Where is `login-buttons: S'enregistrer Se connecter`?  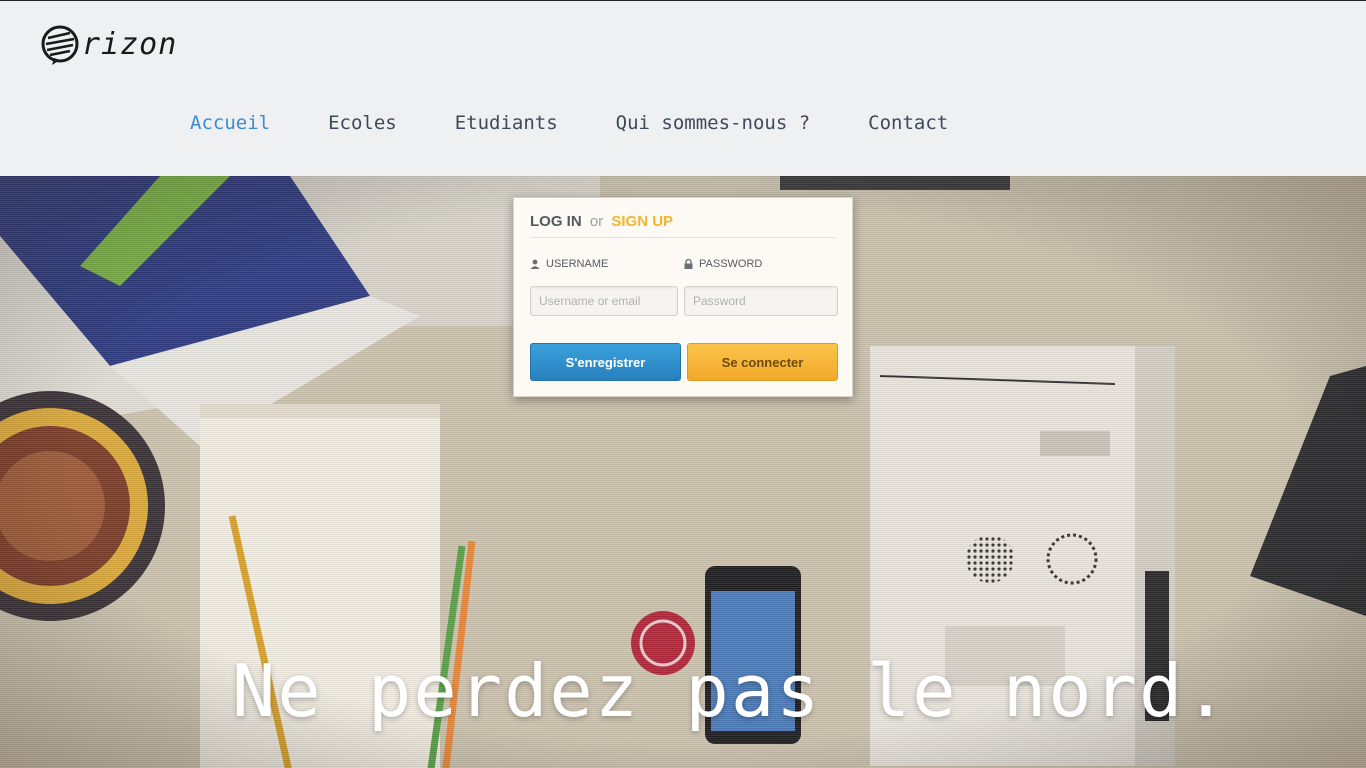
login-buttons: S'enregistrer Se connecter is located at coordinates (684, 362).